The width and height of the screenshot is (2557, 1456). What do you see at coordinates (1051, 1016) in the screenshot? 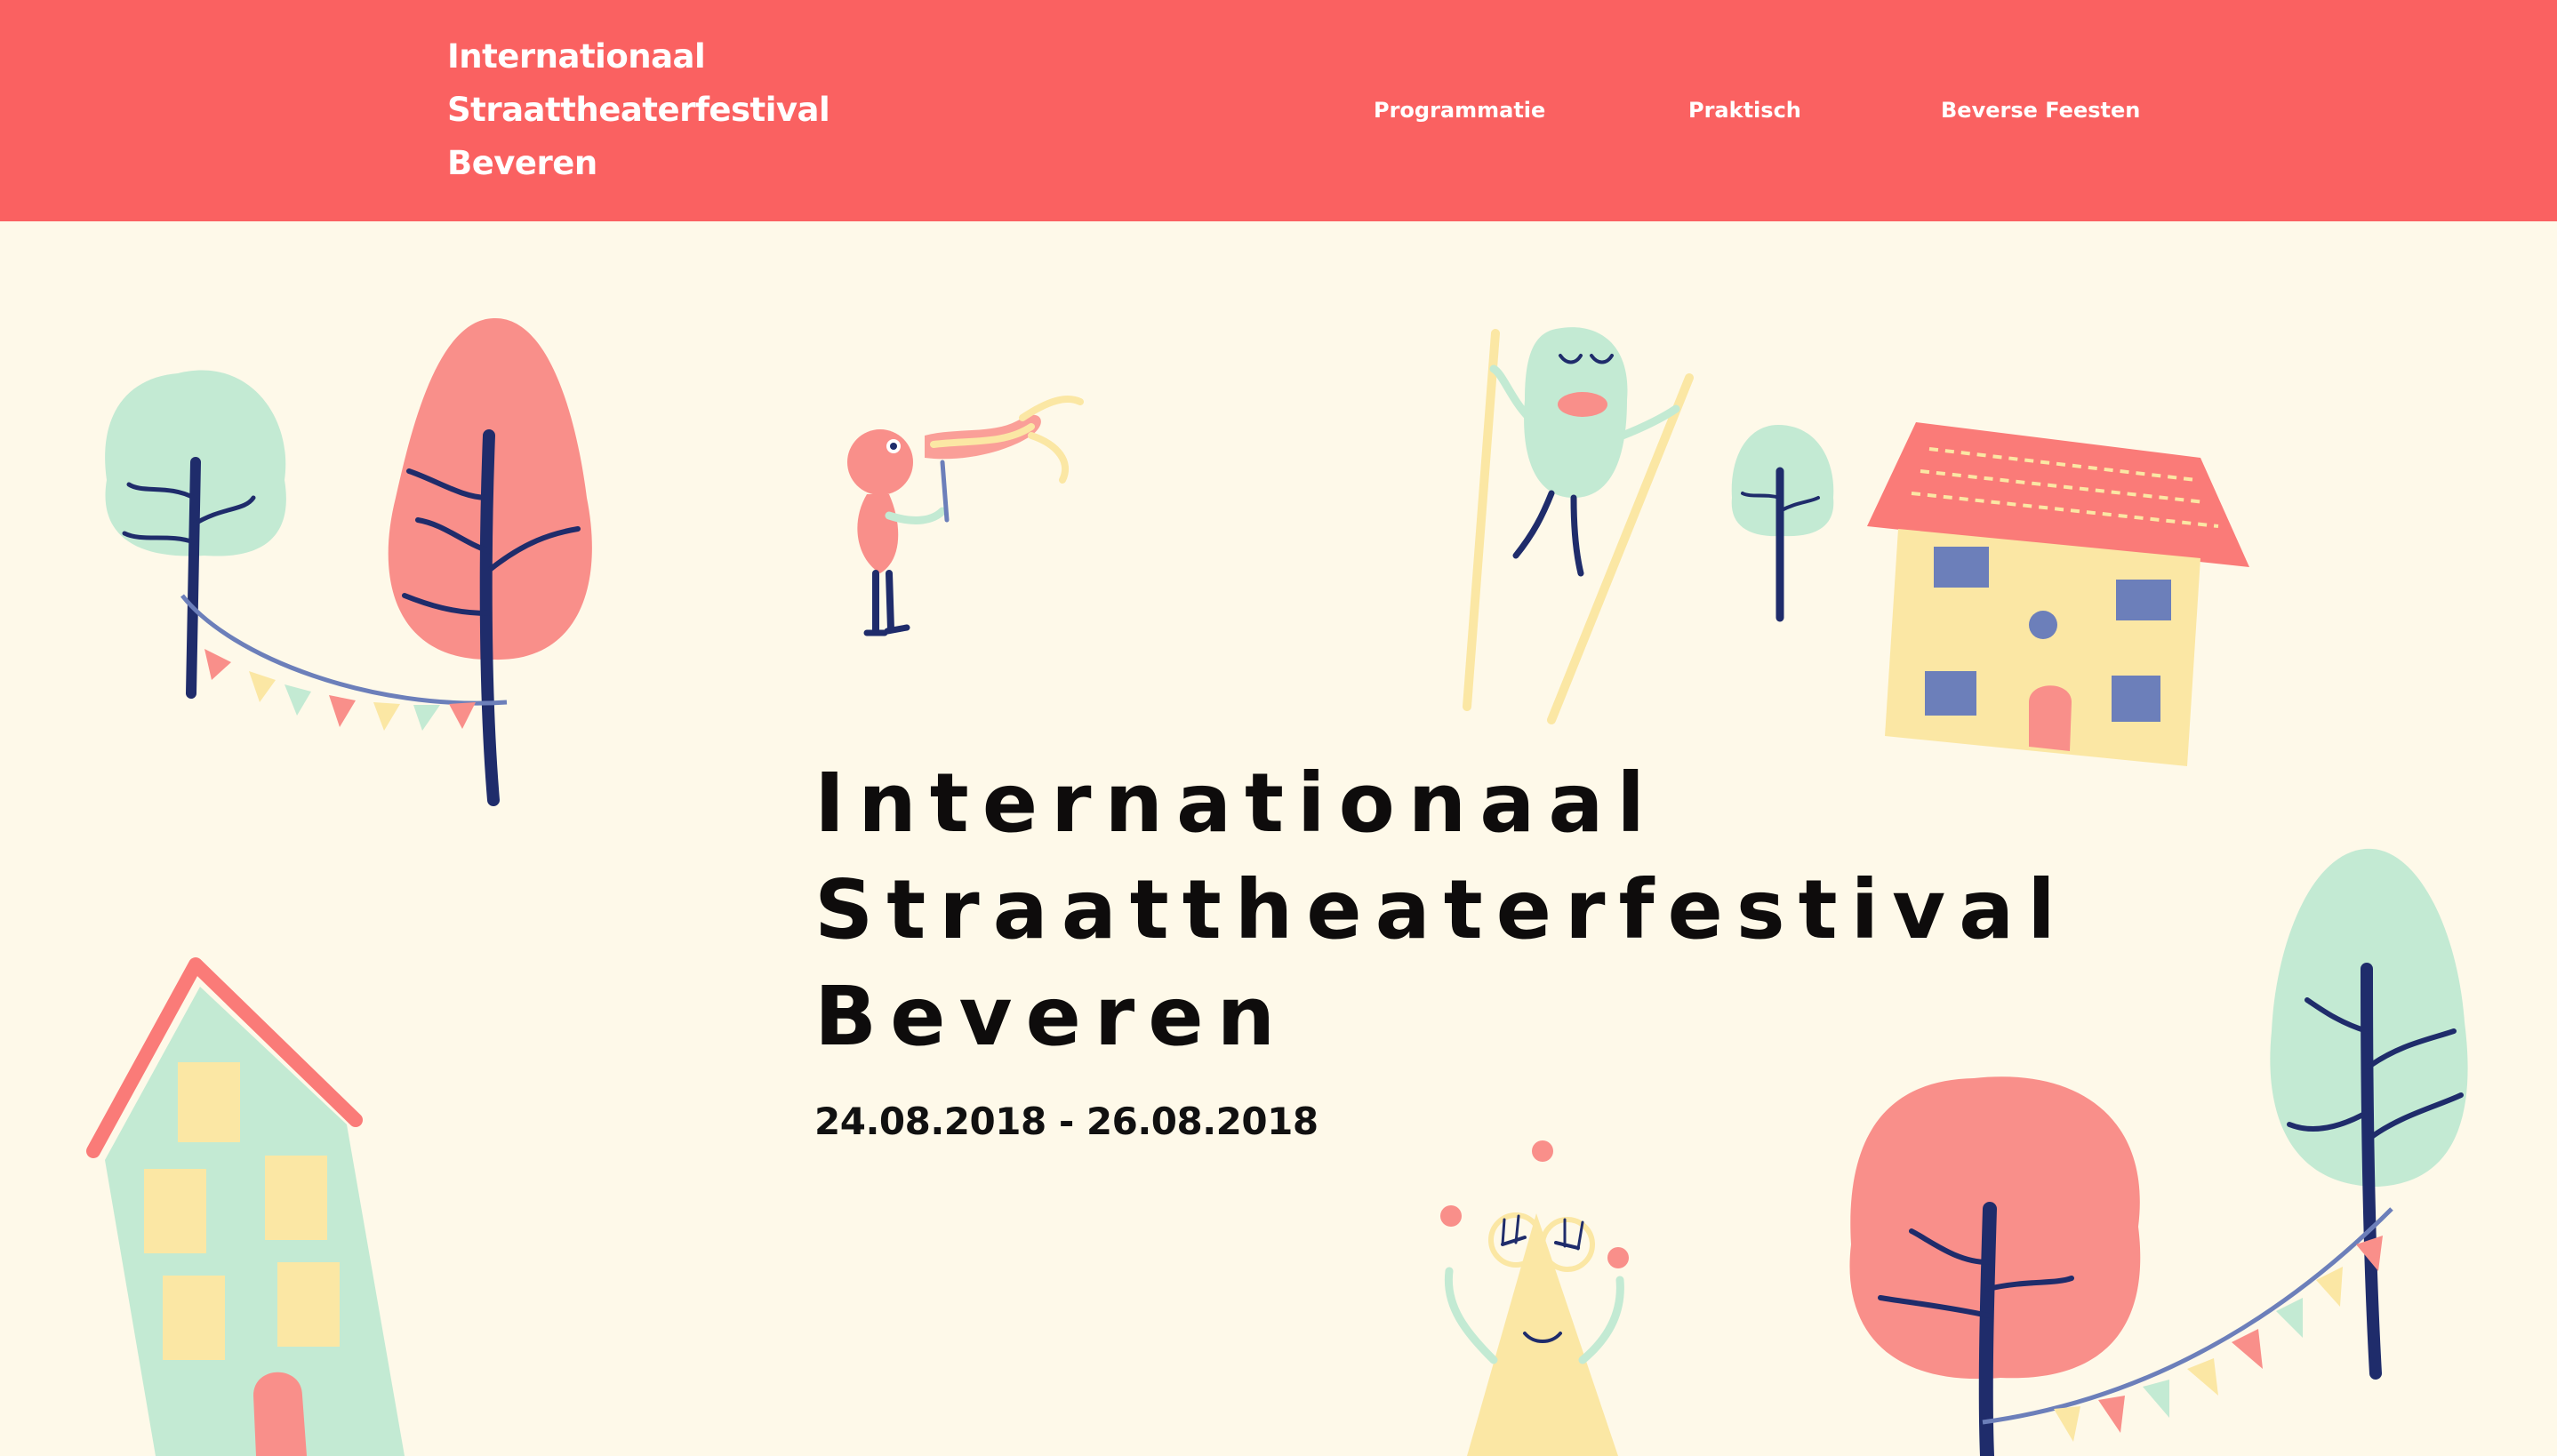
I see `hero-title-line-3: Beveren` at bounding box center [1051, 1016].